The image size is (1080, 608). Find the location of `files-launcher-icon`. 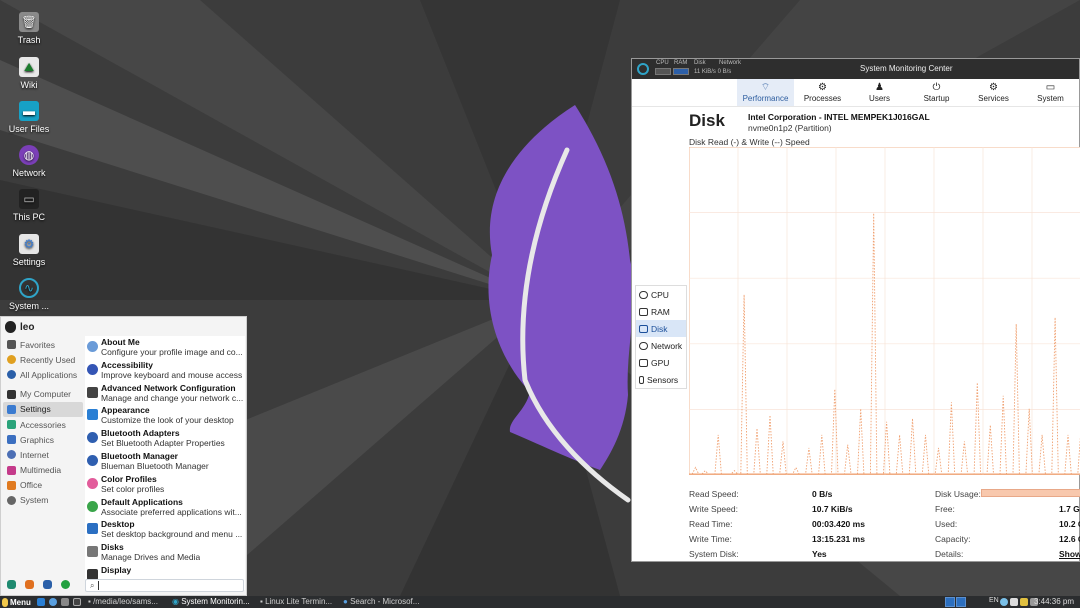

files-launcher-icon is located at coordinates (65, 602).